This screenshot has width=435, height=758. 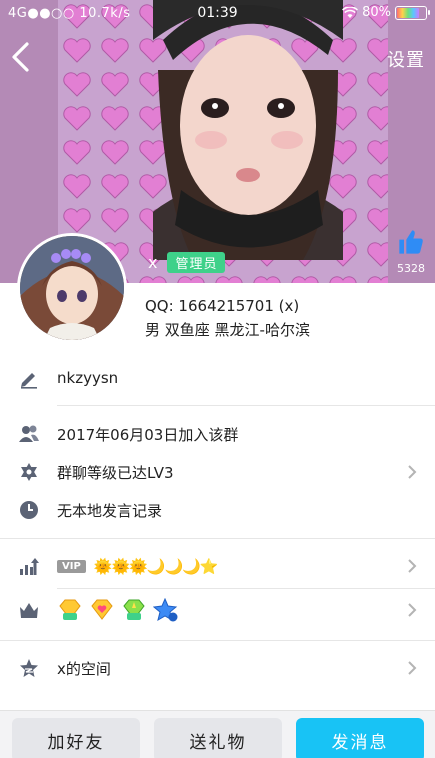 I want to click on profile-details: 男 双鱼座 黑龙江-哈尔滨, so click(x=227, y=330).